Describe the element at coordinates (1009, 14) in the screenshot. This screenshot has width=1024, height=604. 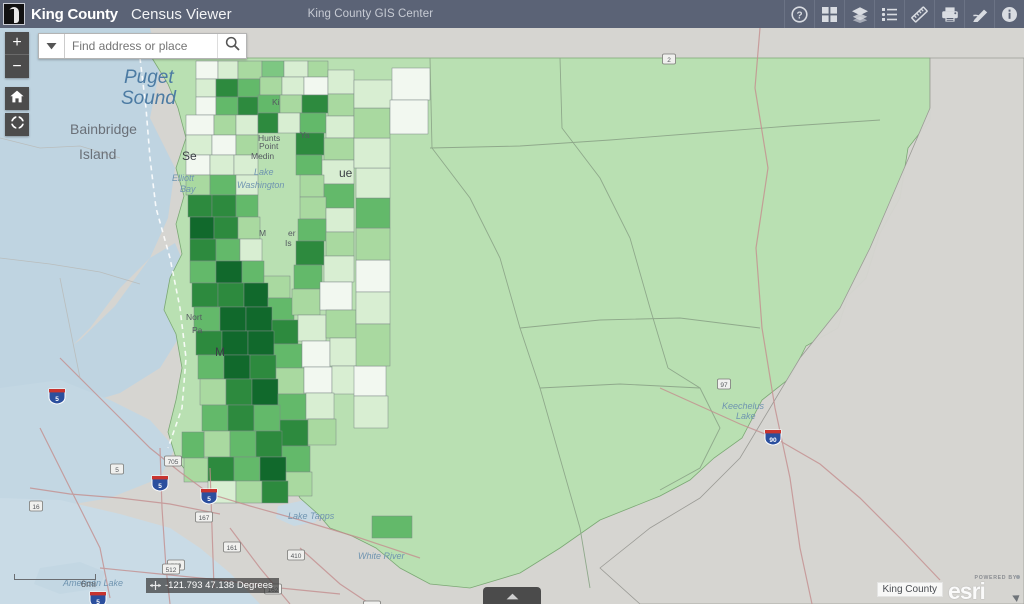
I see `info-icon` at that location.